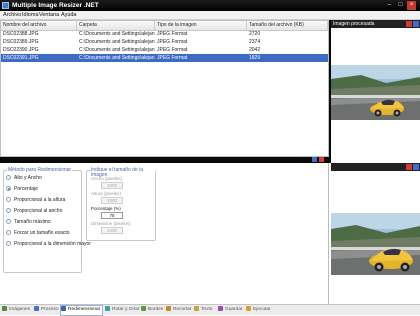 The image size is (420, 316). Describe the element at coordinates (107, 308) in the screenshot. I see `rotate-icon` at that location.